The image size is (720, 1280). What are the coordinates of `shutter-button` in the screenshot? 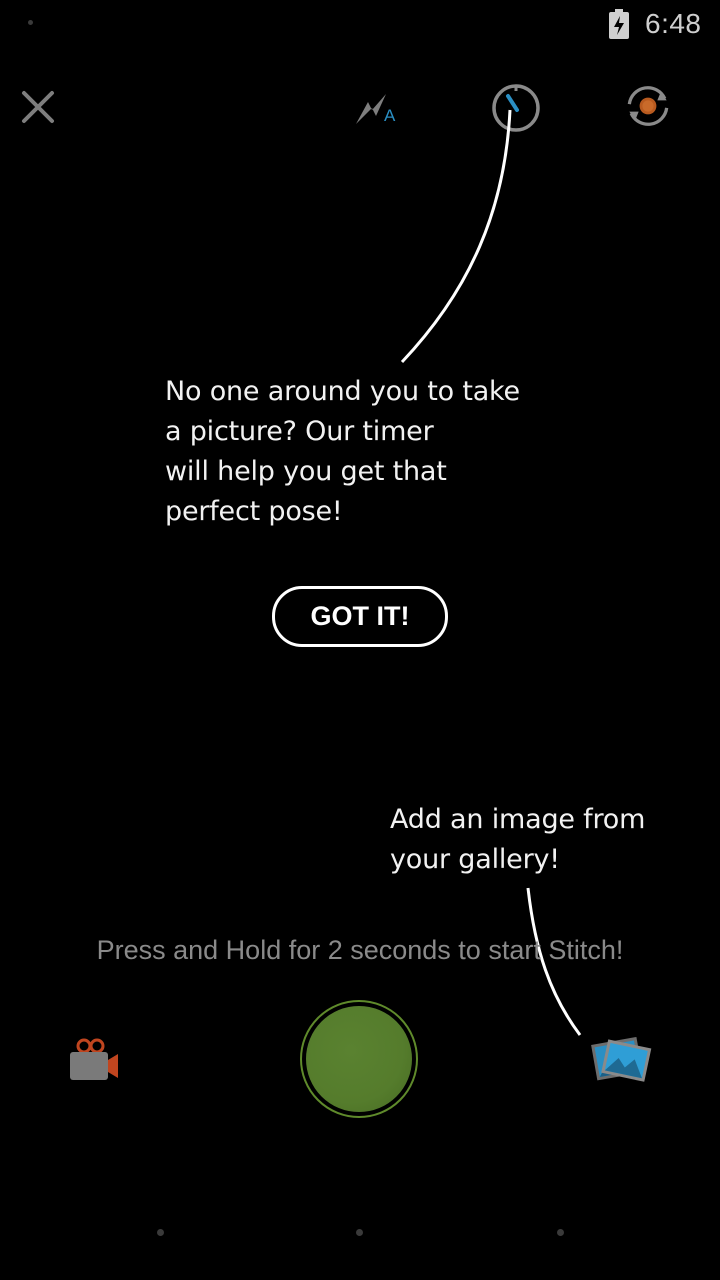 It's located at (359, 1059).